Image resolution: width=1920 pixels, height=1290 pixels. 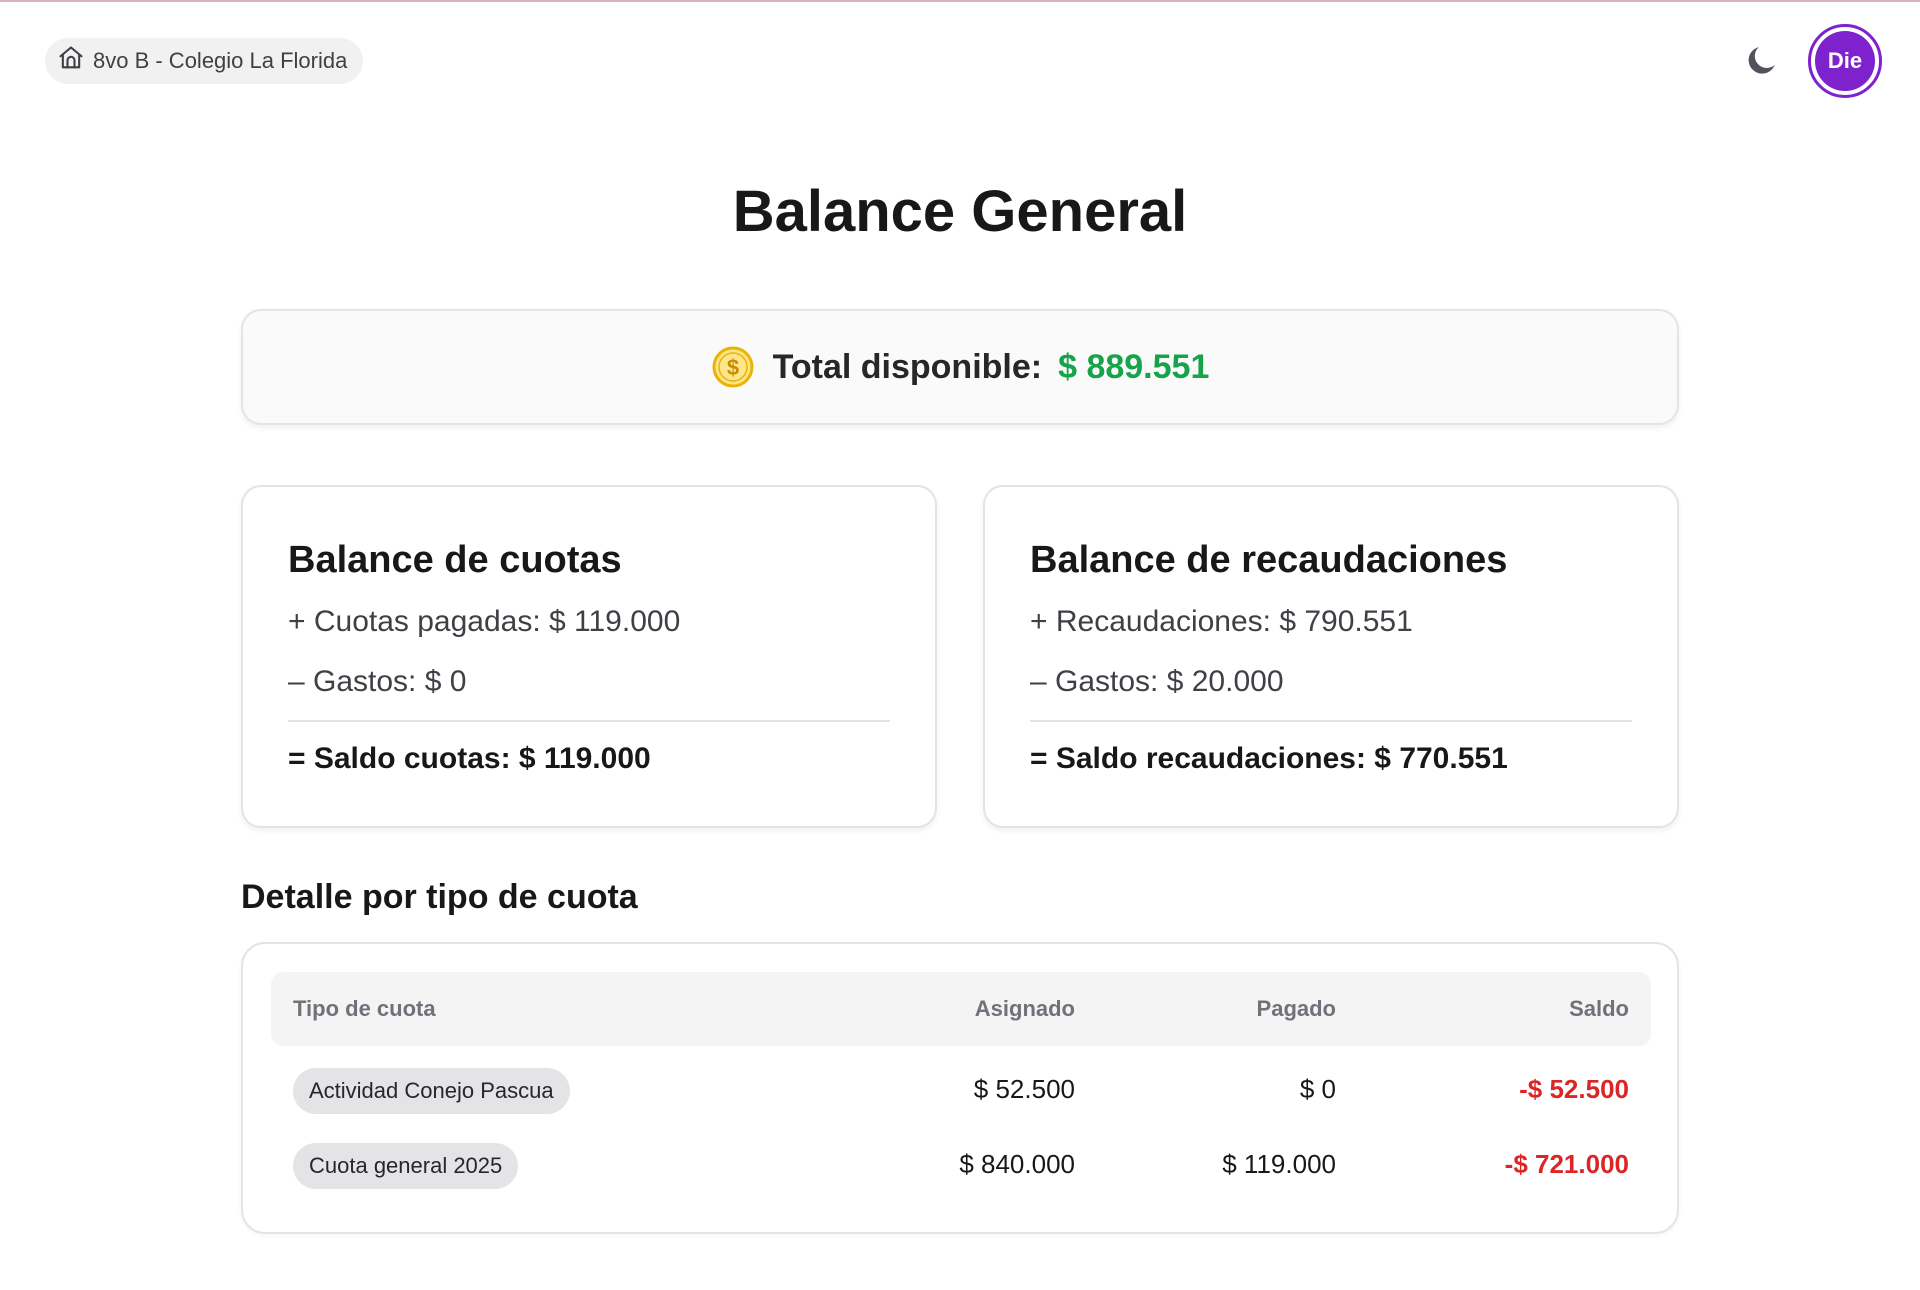 I want to click on column-header-tipo: Tipo de cuota, so click(x=364, y=1008).